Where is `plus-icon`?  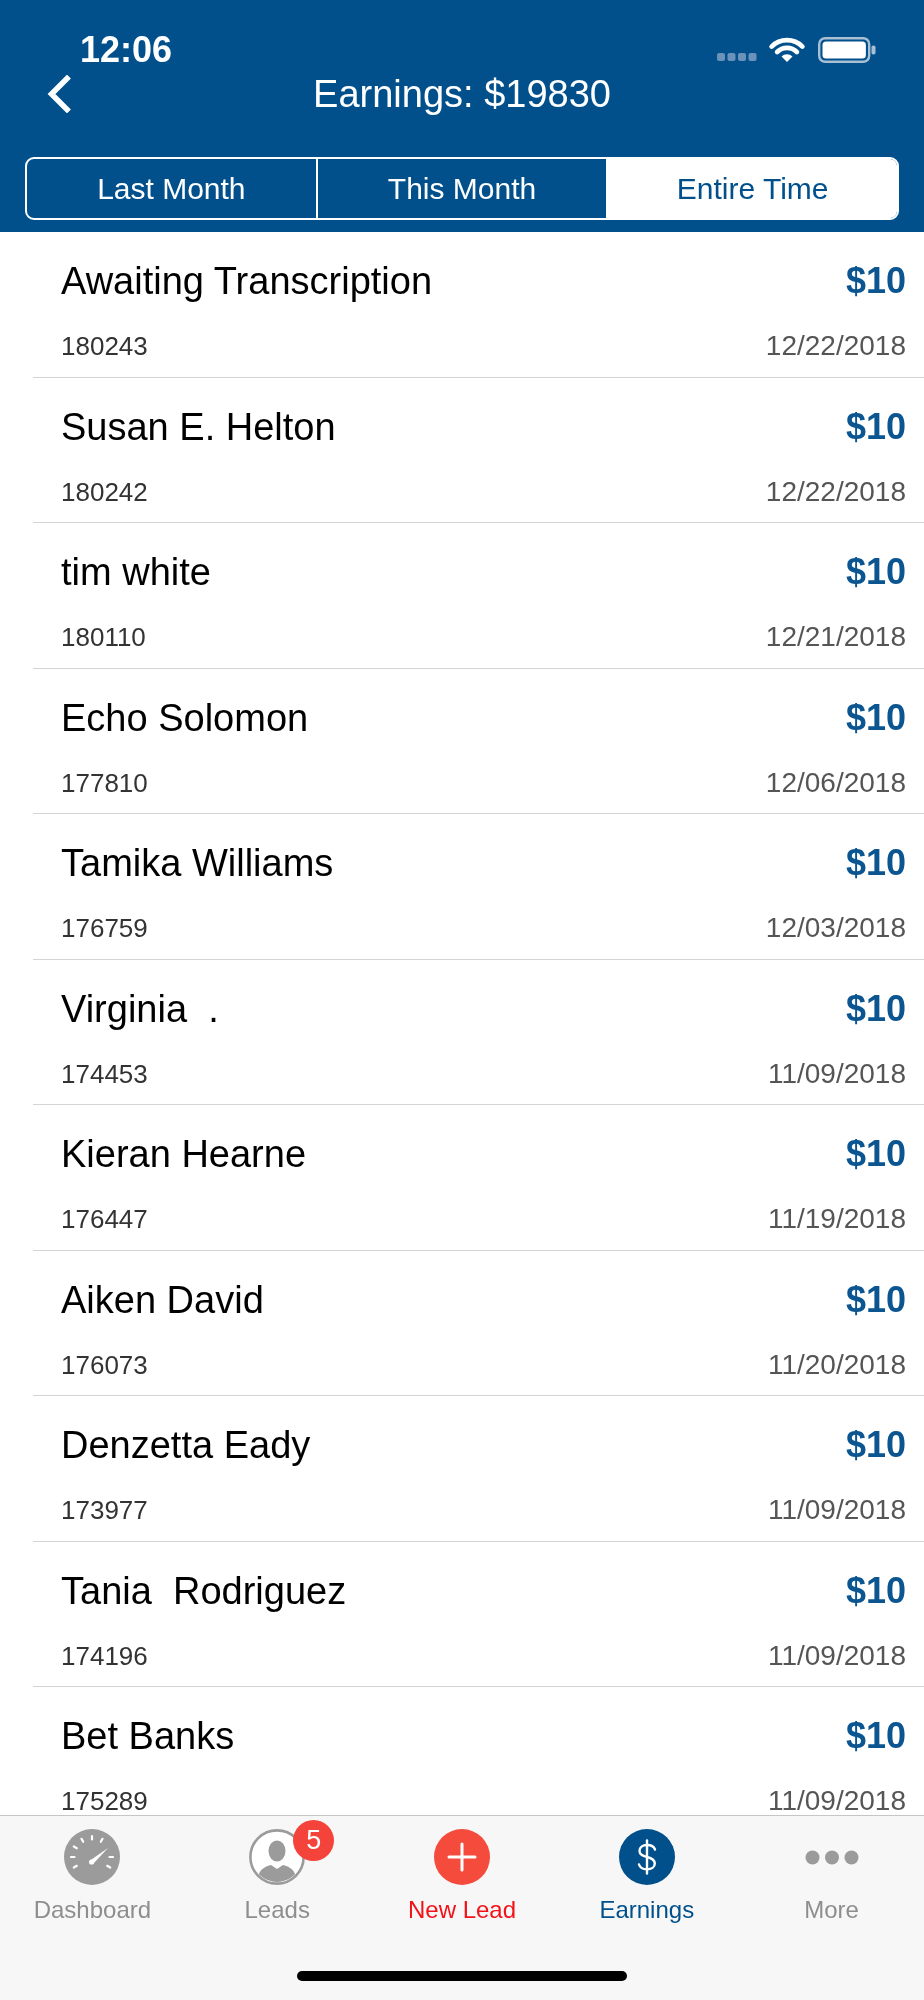 plus-icon is located at coordinates (462, 1857).